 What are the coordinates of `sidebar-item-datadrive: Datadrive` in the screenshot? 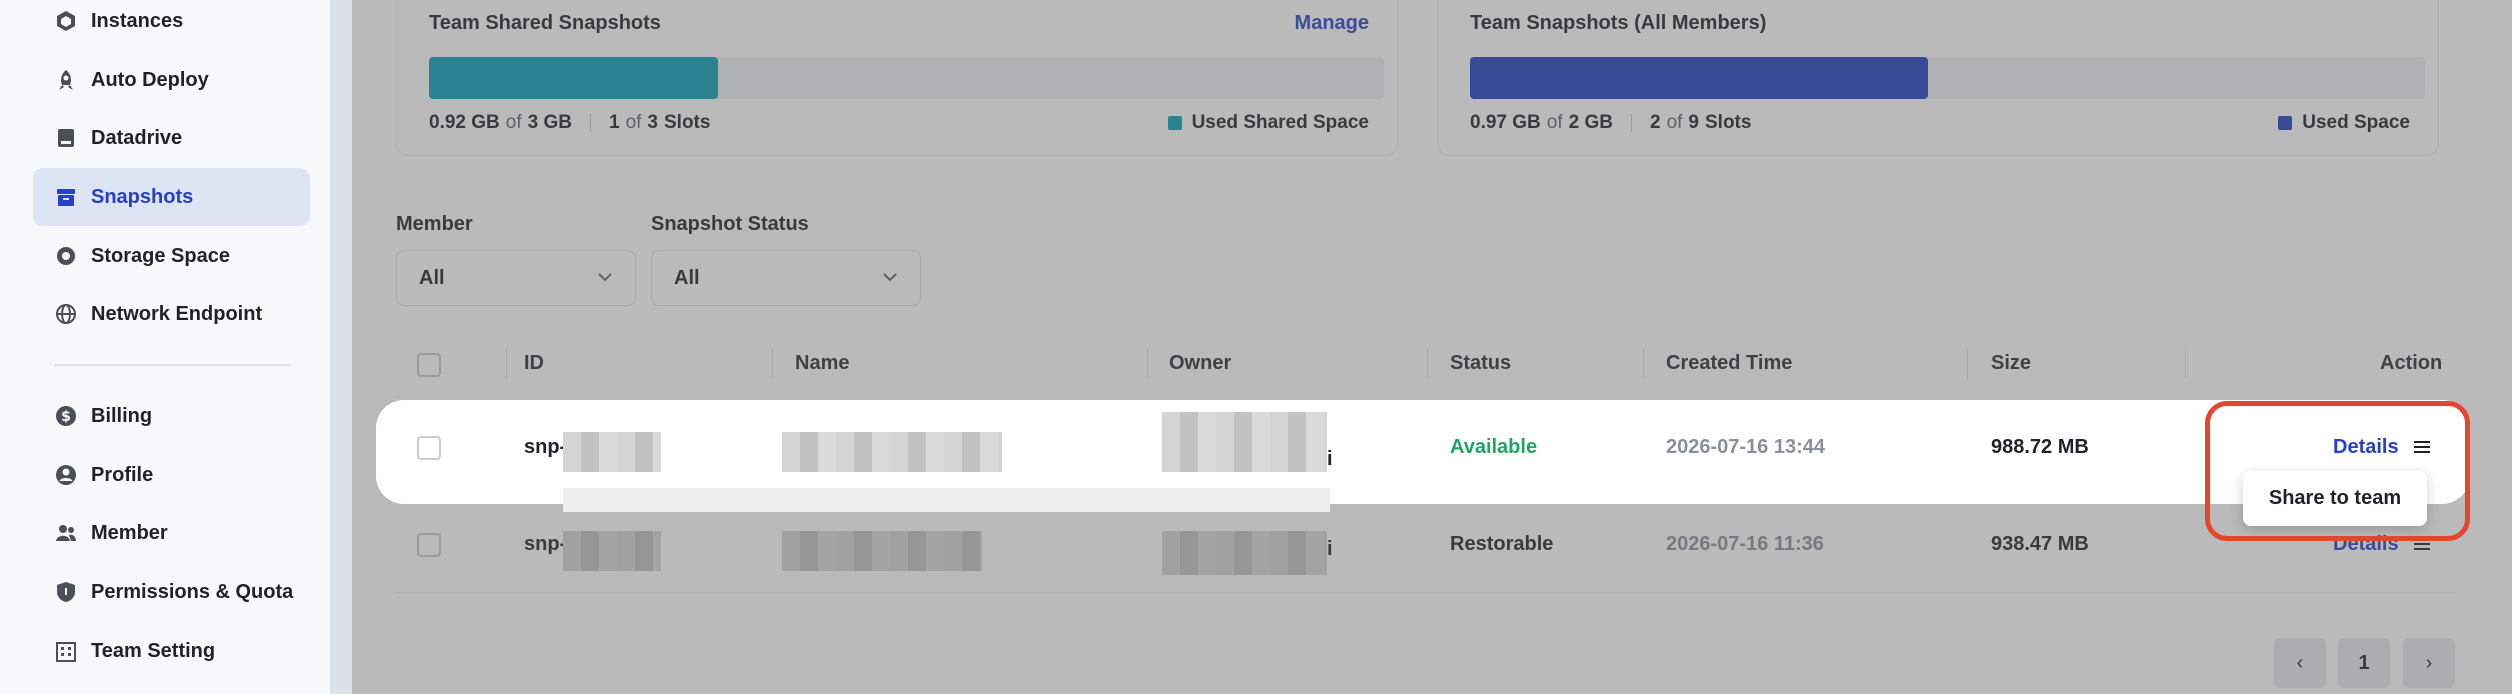 It's located at (171, 138).